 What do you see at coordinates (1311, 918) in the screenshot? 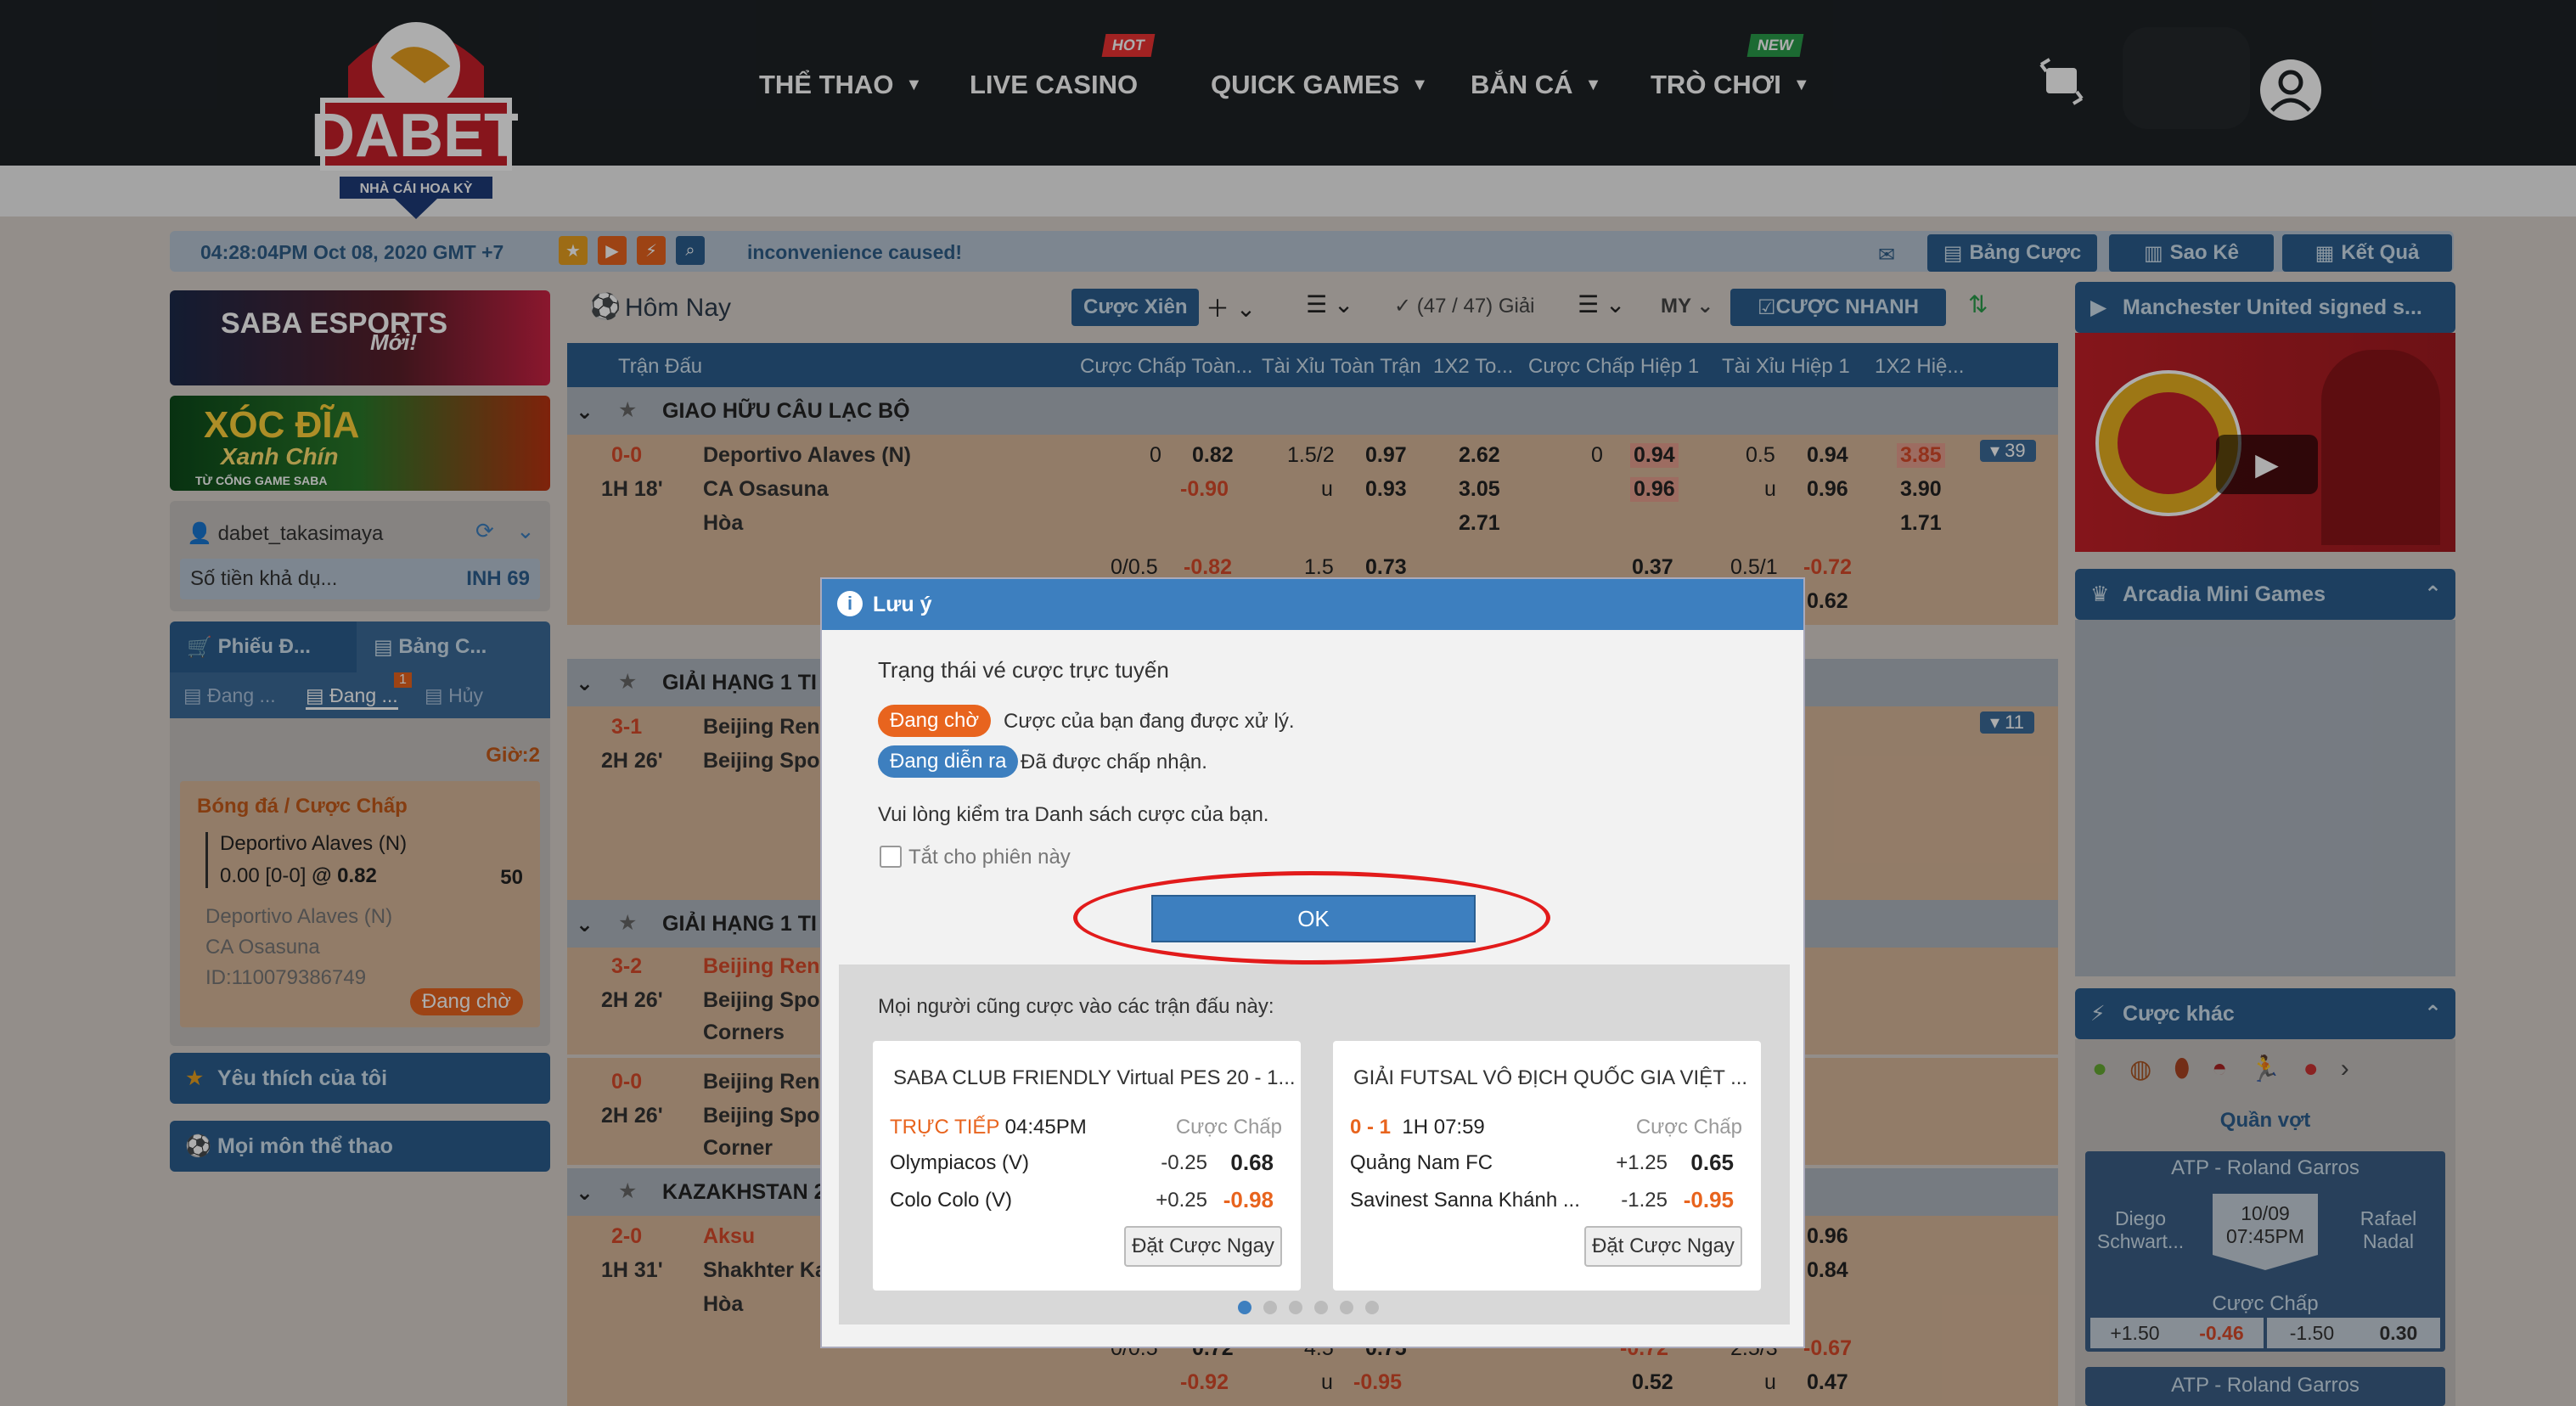
I see `highlight-ring` at bounding box center [1311, 918].